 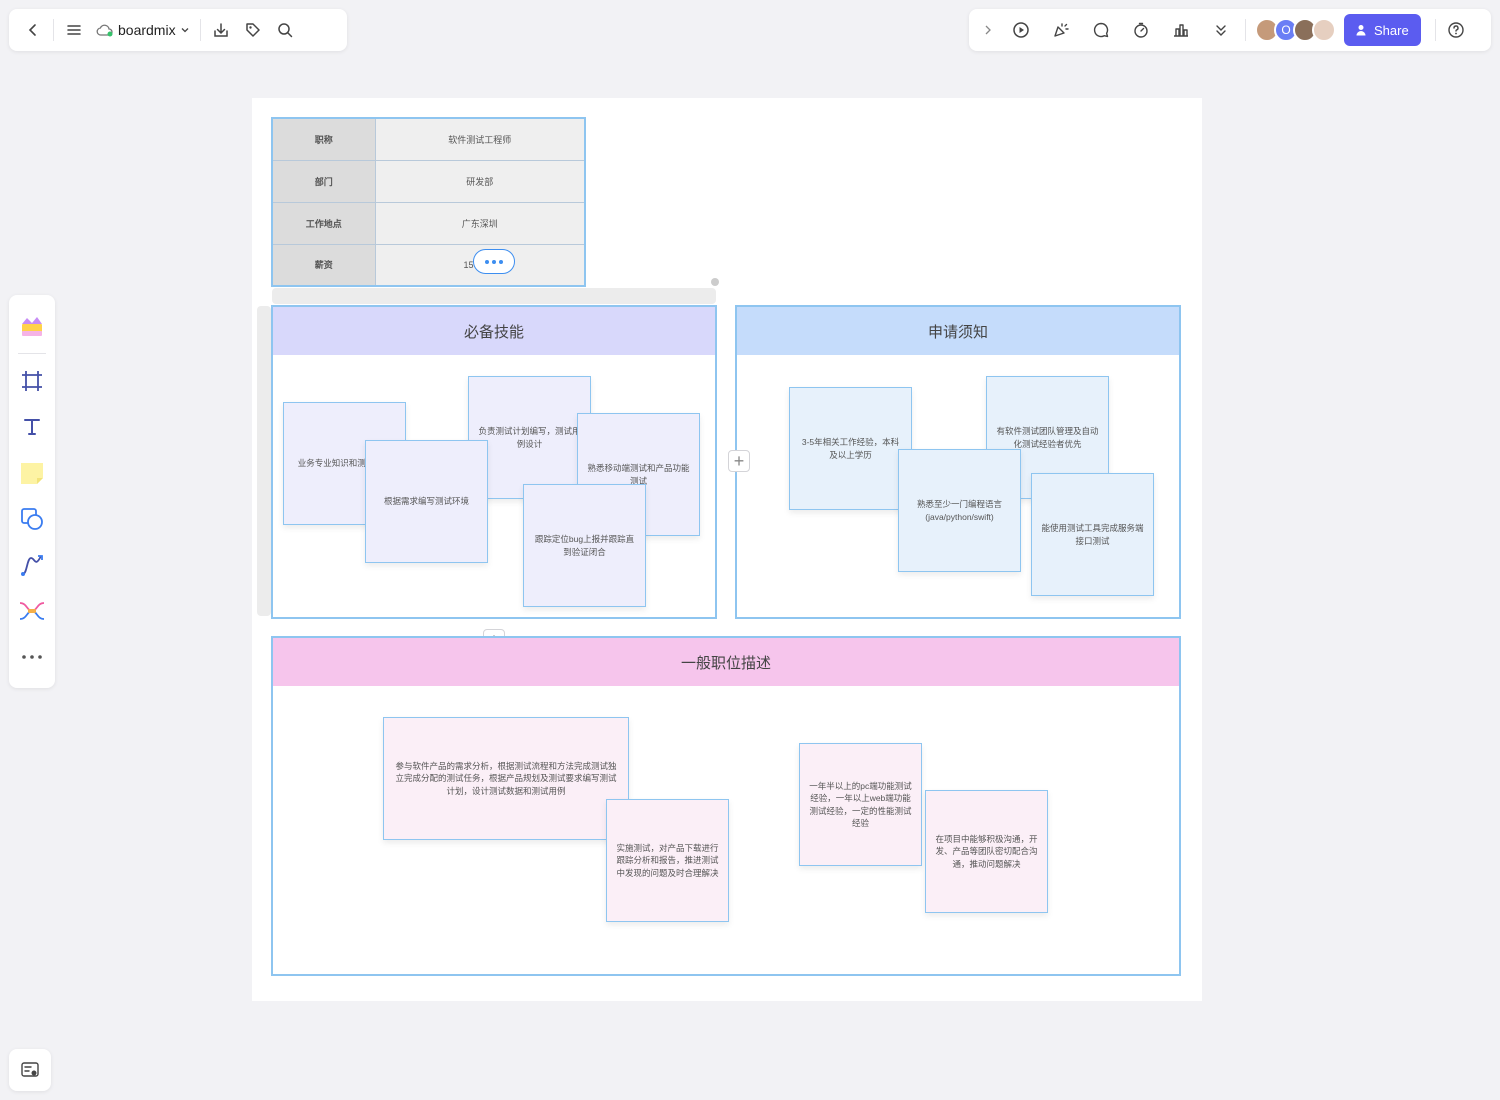 I want to click on back-button, so click(x=33, y=30).